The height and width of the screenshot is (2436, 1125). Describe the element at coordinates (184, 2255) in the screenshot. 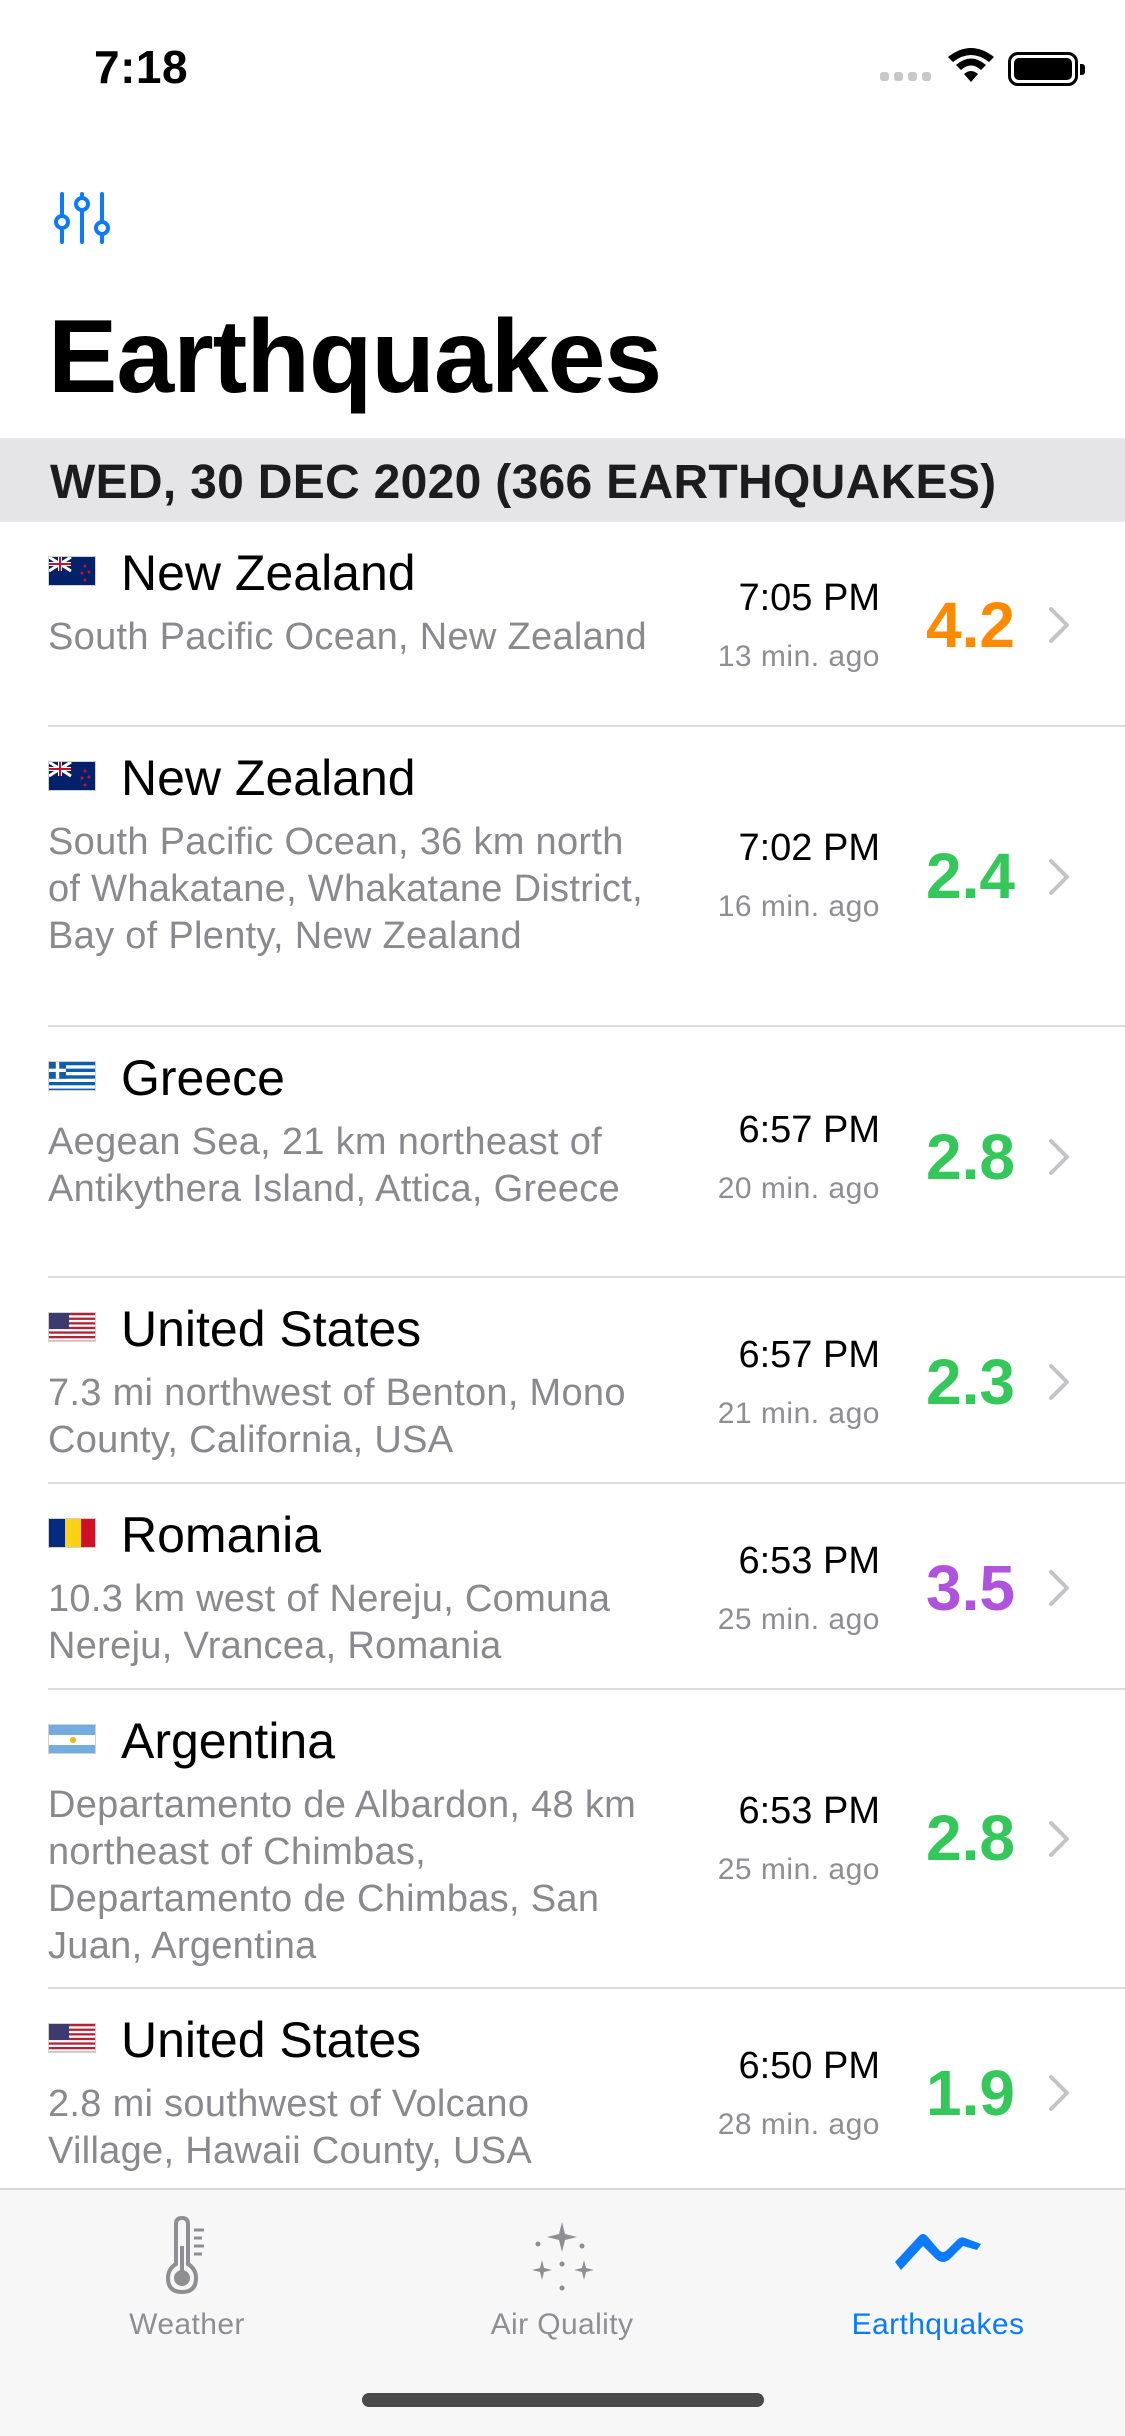

I see `thermometer-icon` at that location.